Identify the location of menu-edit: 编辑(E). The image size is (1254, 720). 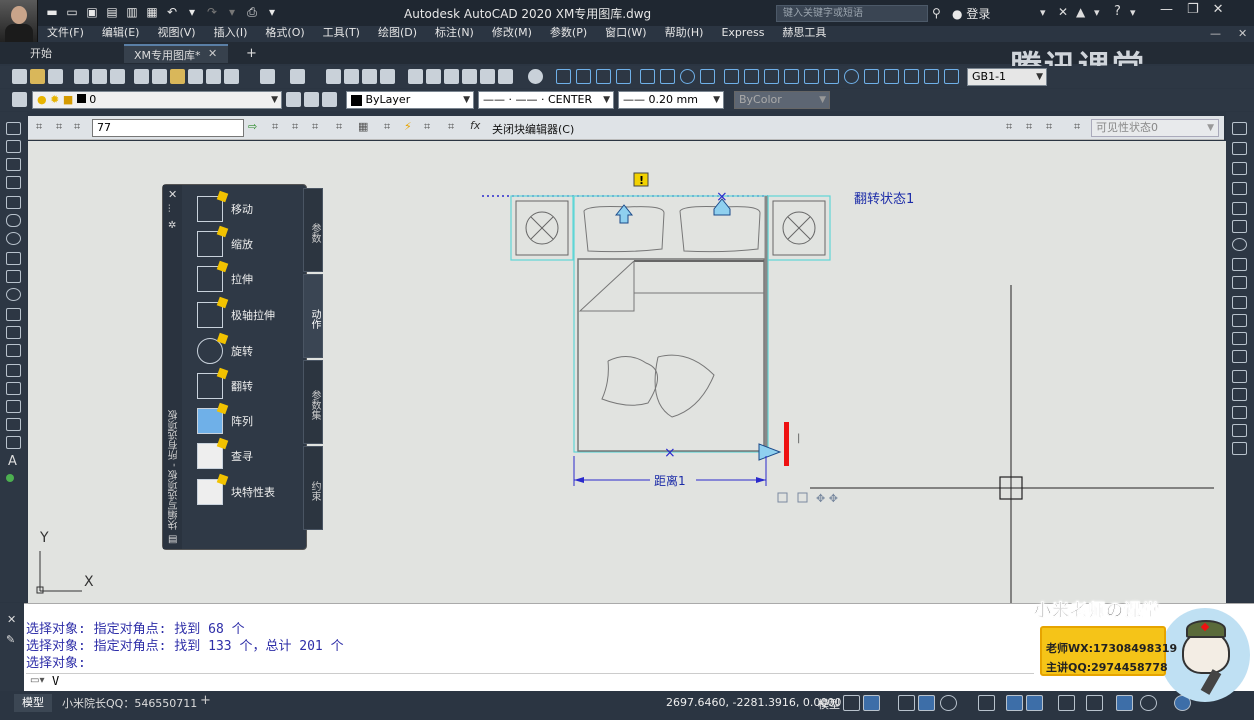
(121, 34).